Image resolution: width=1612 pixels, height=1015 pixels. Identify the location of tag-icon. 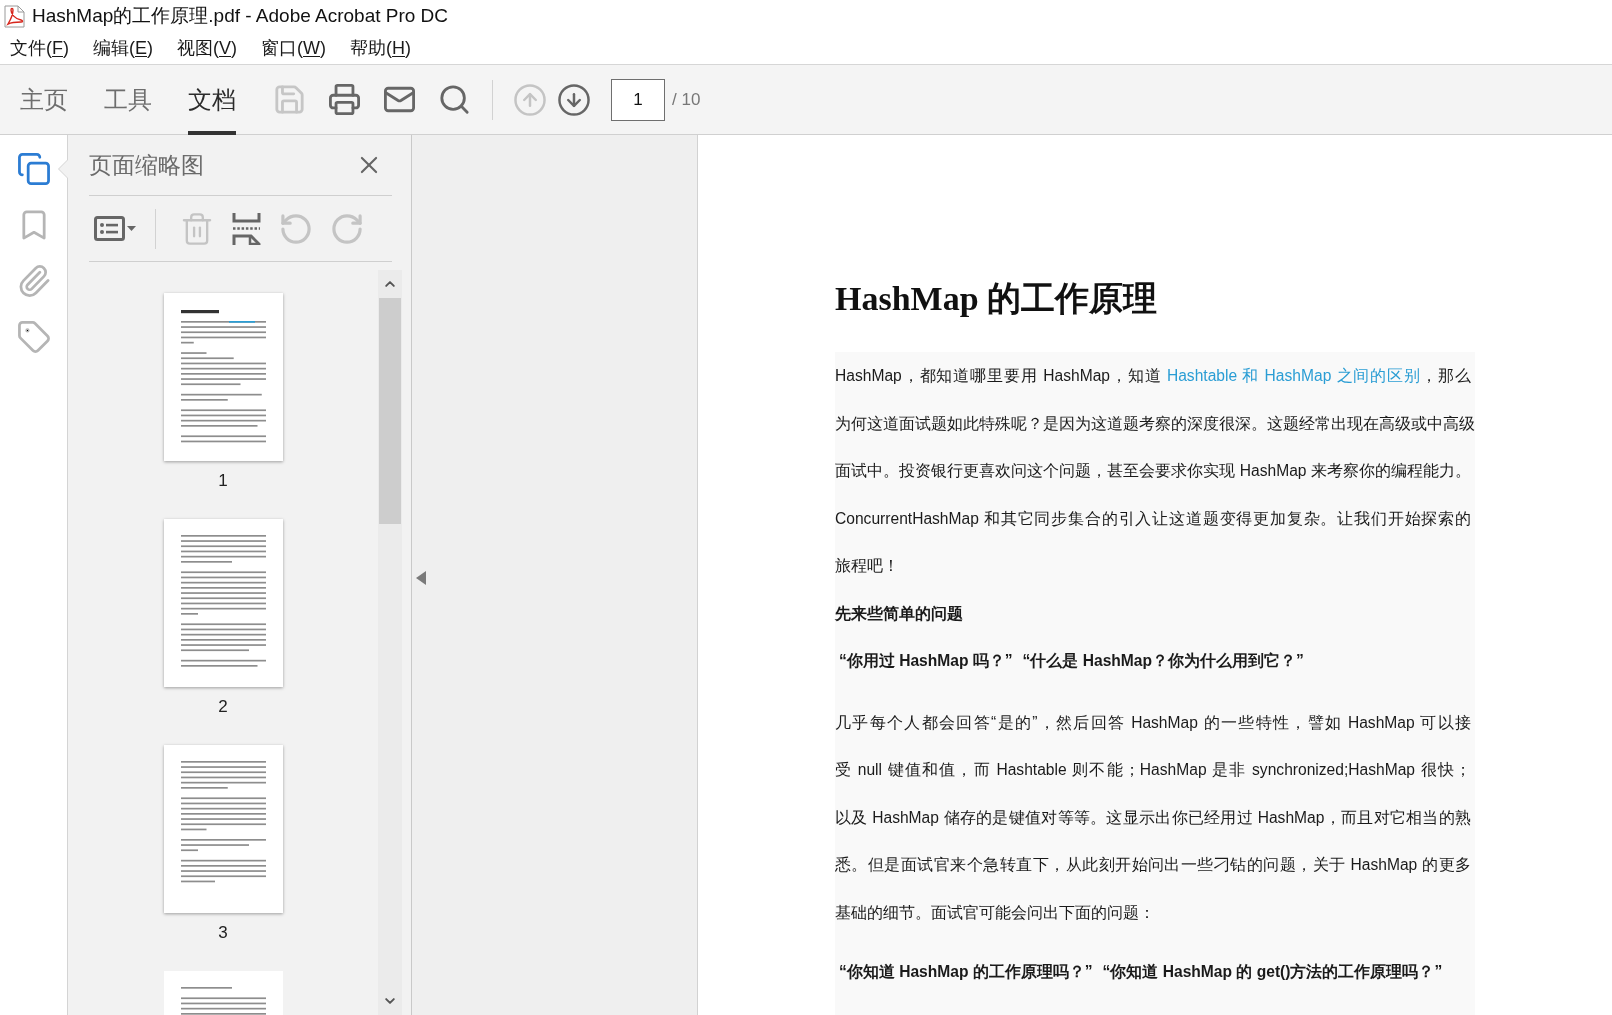
(33, 337).